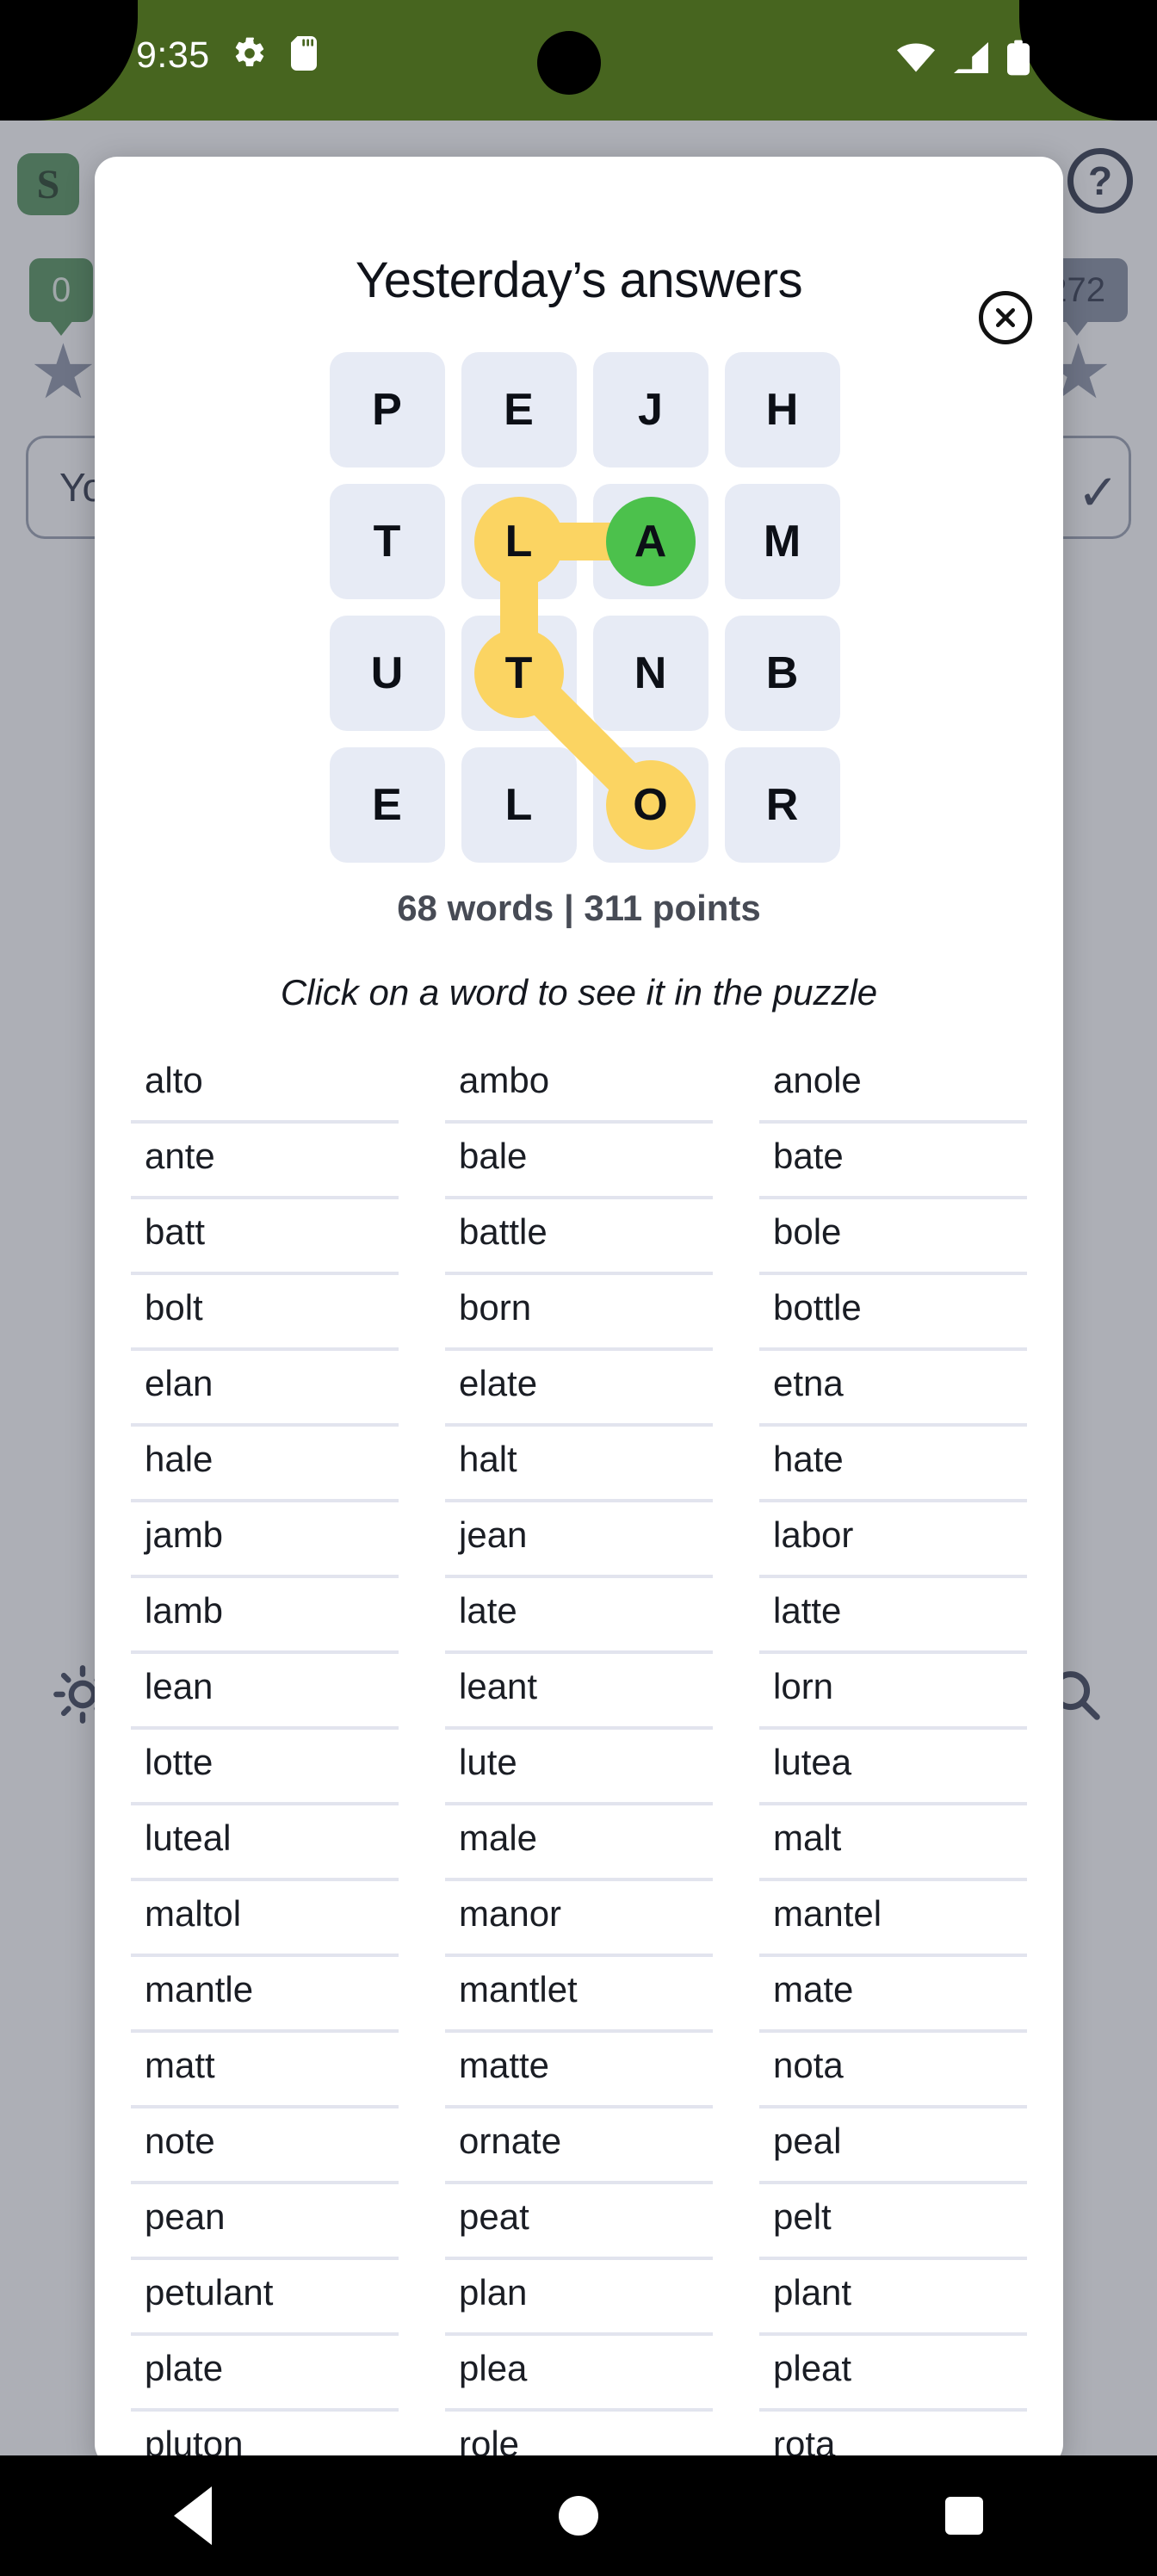 This screenshot has width=1157, height=2576. Describe the element at coordinates (265, 1540) in the screenshot. I see `answer-word: jamb` at that location.